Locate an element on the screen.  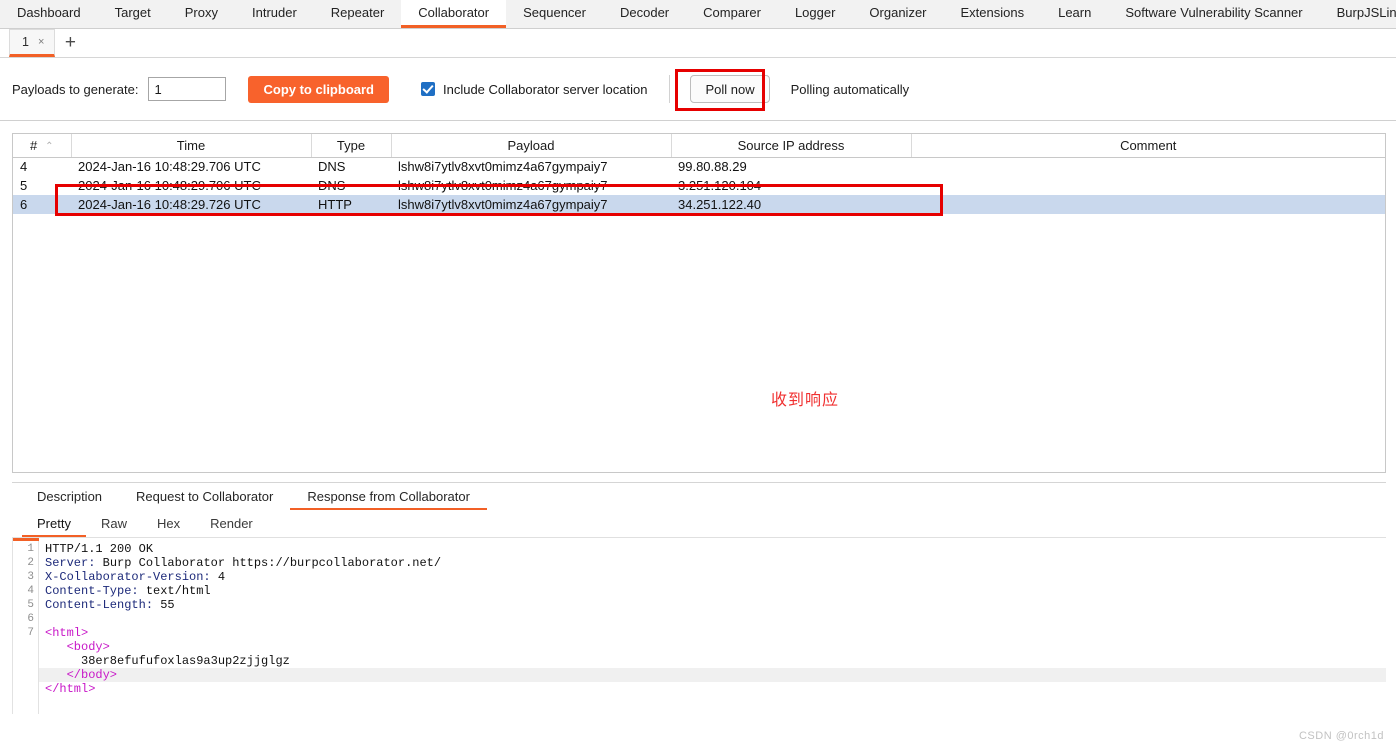
main-tab-logger: Logger is located at coordinates (815, 14).